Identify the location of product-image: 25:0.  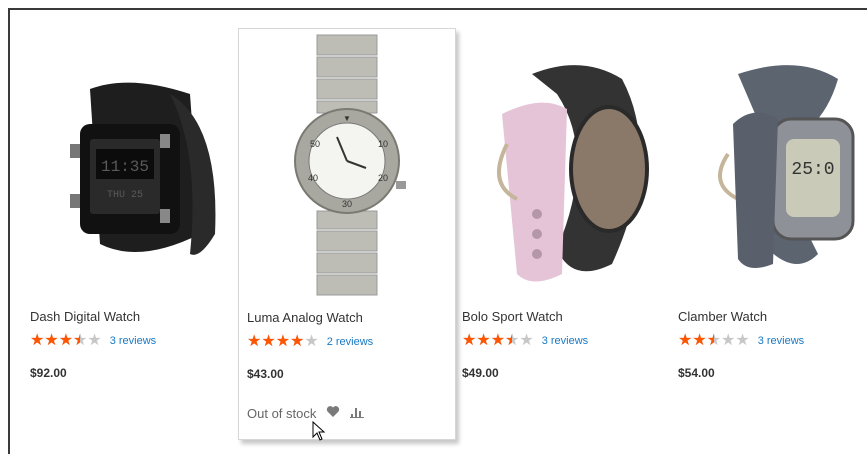
(768, 164).